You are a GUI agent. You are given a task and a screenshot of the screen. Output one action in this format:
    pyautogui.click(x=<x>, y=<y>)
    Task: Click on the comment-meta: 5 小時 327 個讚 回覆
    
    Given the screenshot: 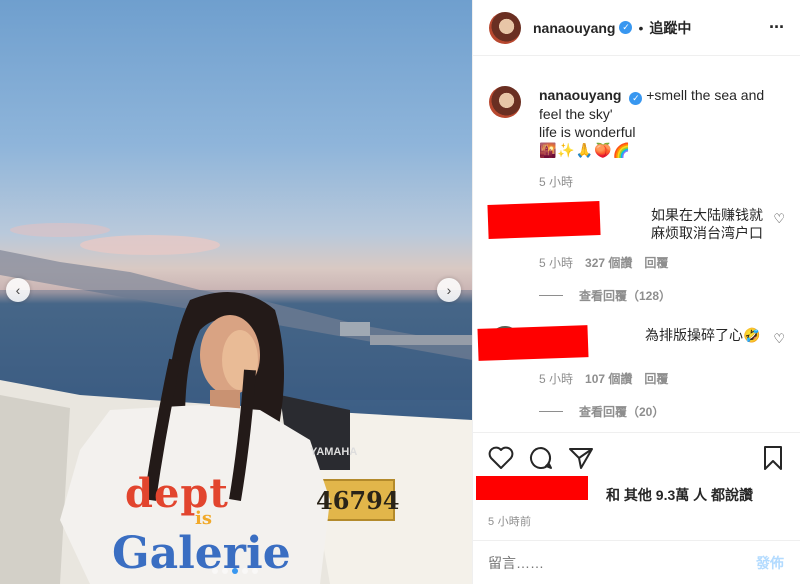 What is the action you would take?
    pyautogui.click(x=662, y=262)
    